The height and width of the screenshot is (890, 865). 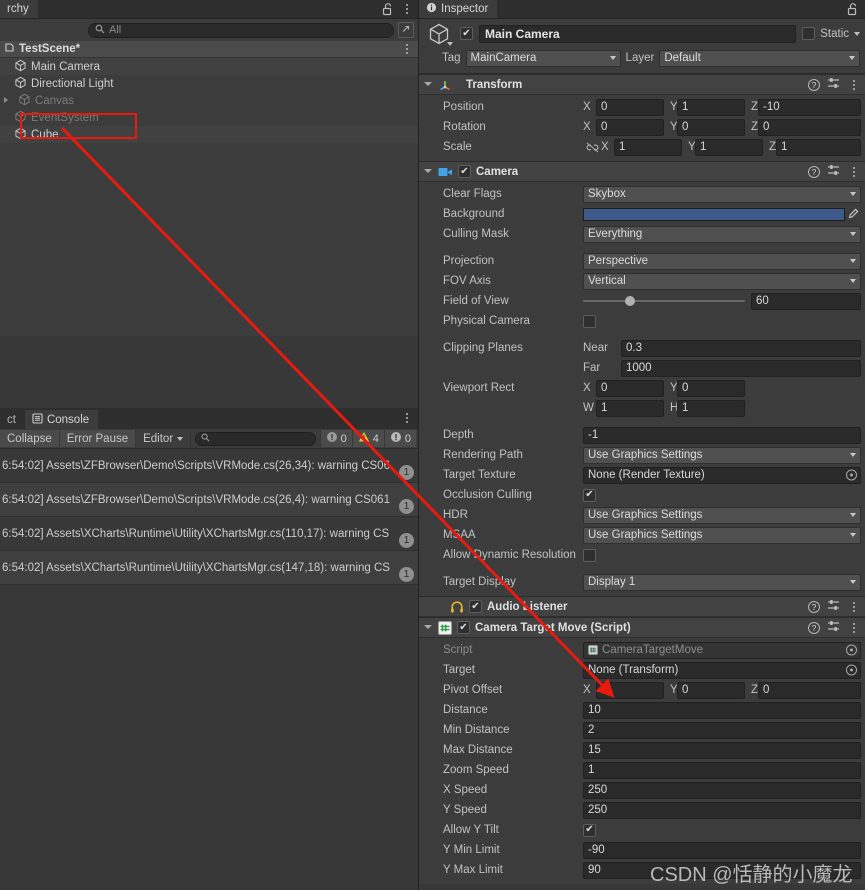 I want to click on tab-hierarchy: rchy, so click(x=19, y=9).